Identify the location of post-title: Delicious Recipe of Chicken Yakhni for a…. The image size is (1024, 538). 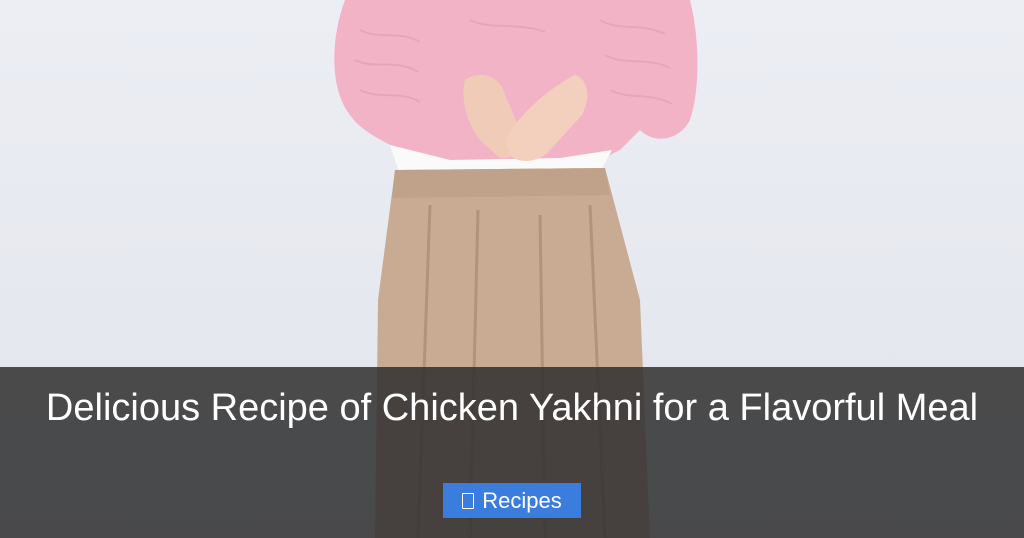
(512, 408).